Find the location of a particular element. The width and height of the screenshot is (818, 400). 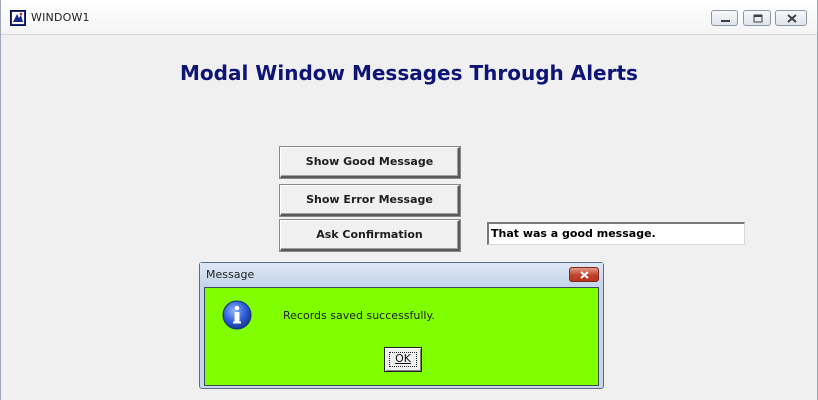

window-title: WINDOW1 is located at coordinates (60, 17).